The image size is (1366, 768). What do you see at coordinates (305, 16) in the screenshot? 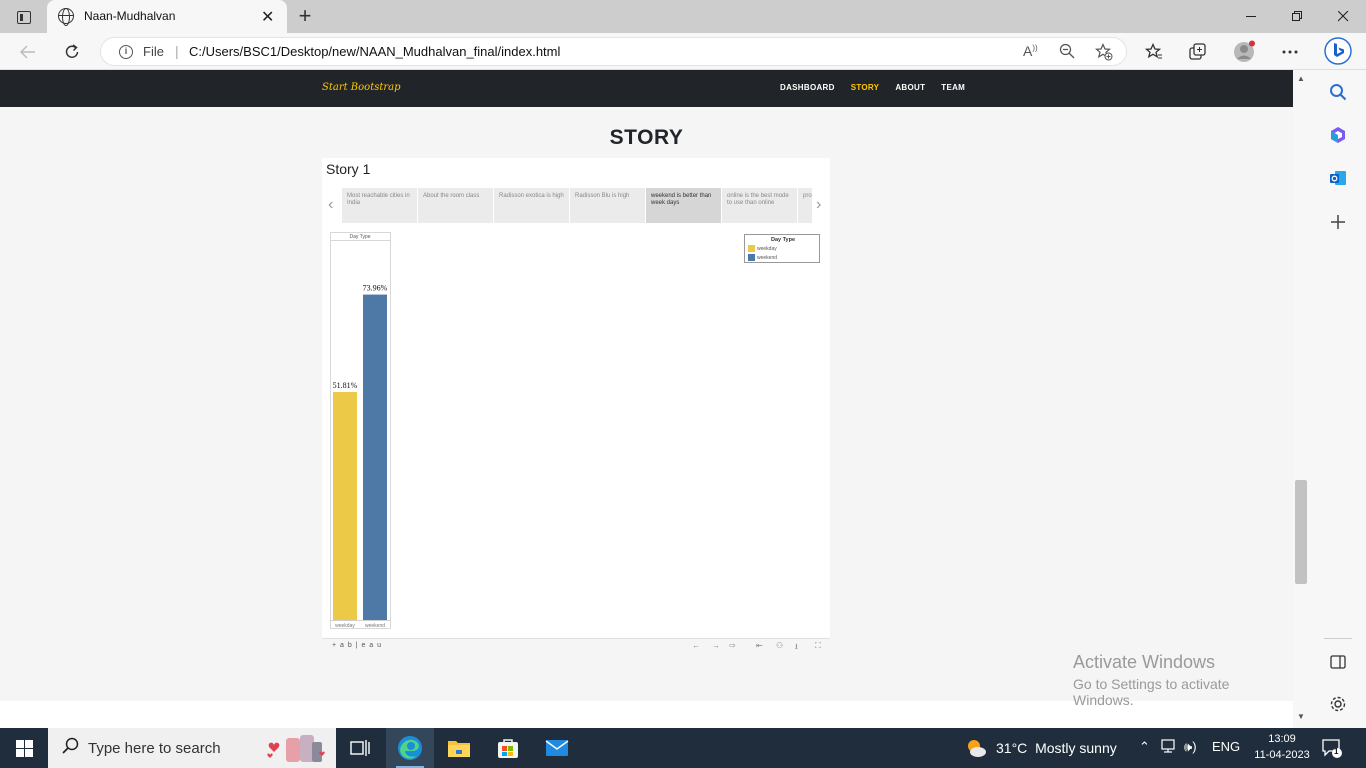
I see `new-tab-button: +` at bounding box center [305, 16].